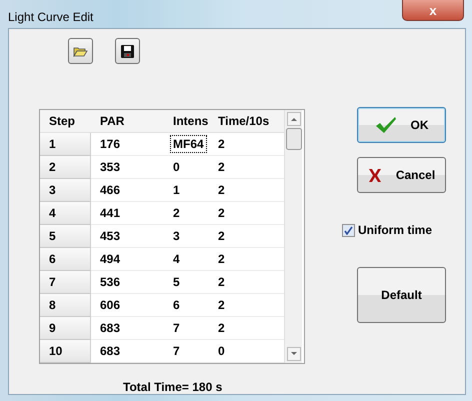  Describe the element at coordinates (65, 282) in the screenshot. I see `row-header: 7` at that location.